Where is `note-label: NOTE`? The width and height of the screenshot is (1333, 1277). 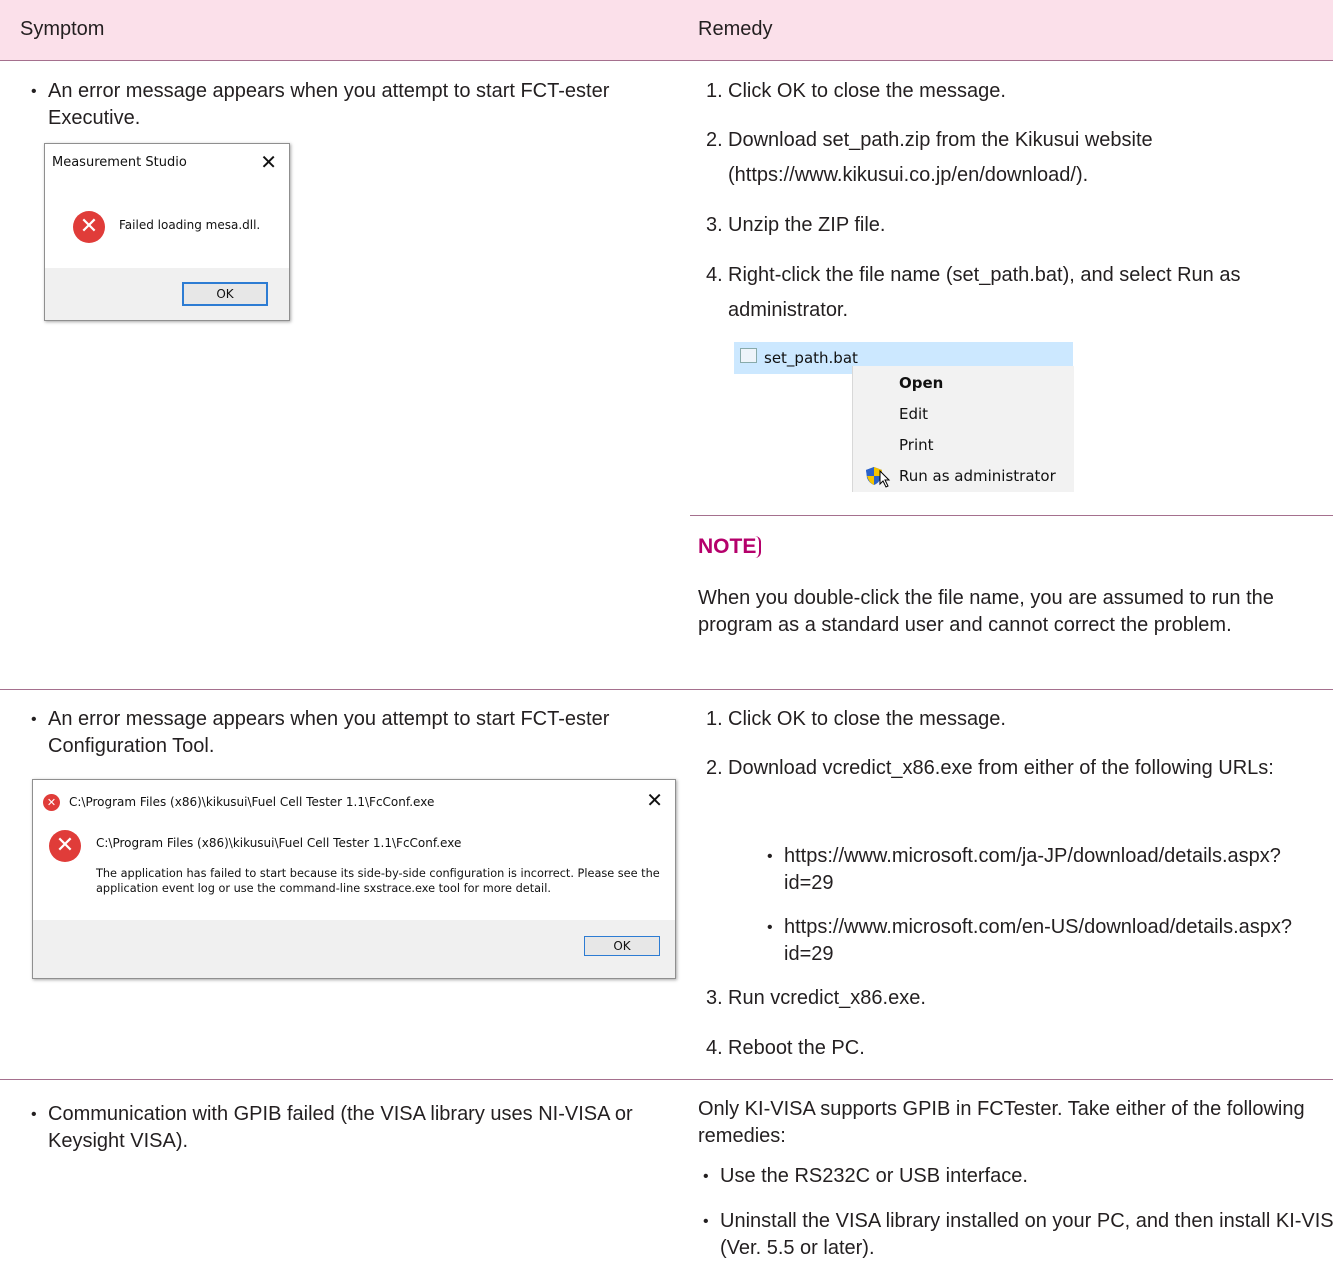 note-label: NOTE is located at coordinates (730, 547).